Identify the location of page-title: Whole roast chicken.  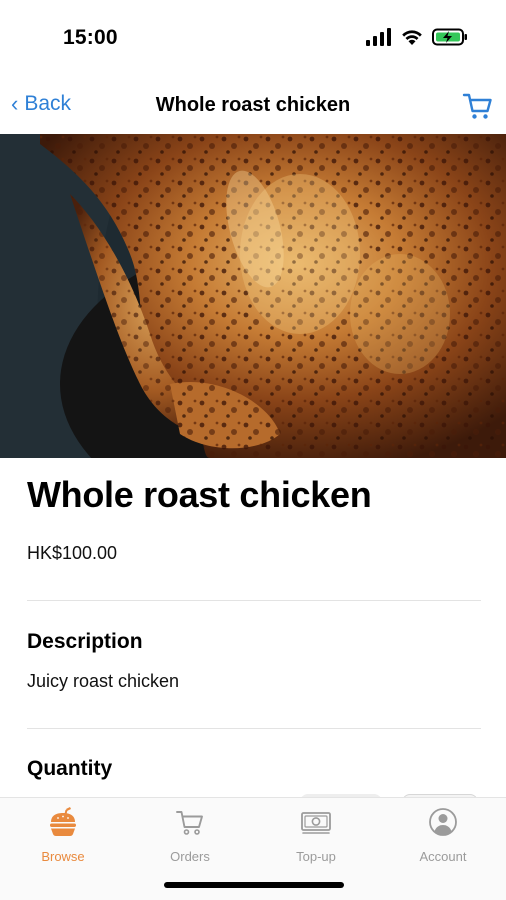
(253, 105).